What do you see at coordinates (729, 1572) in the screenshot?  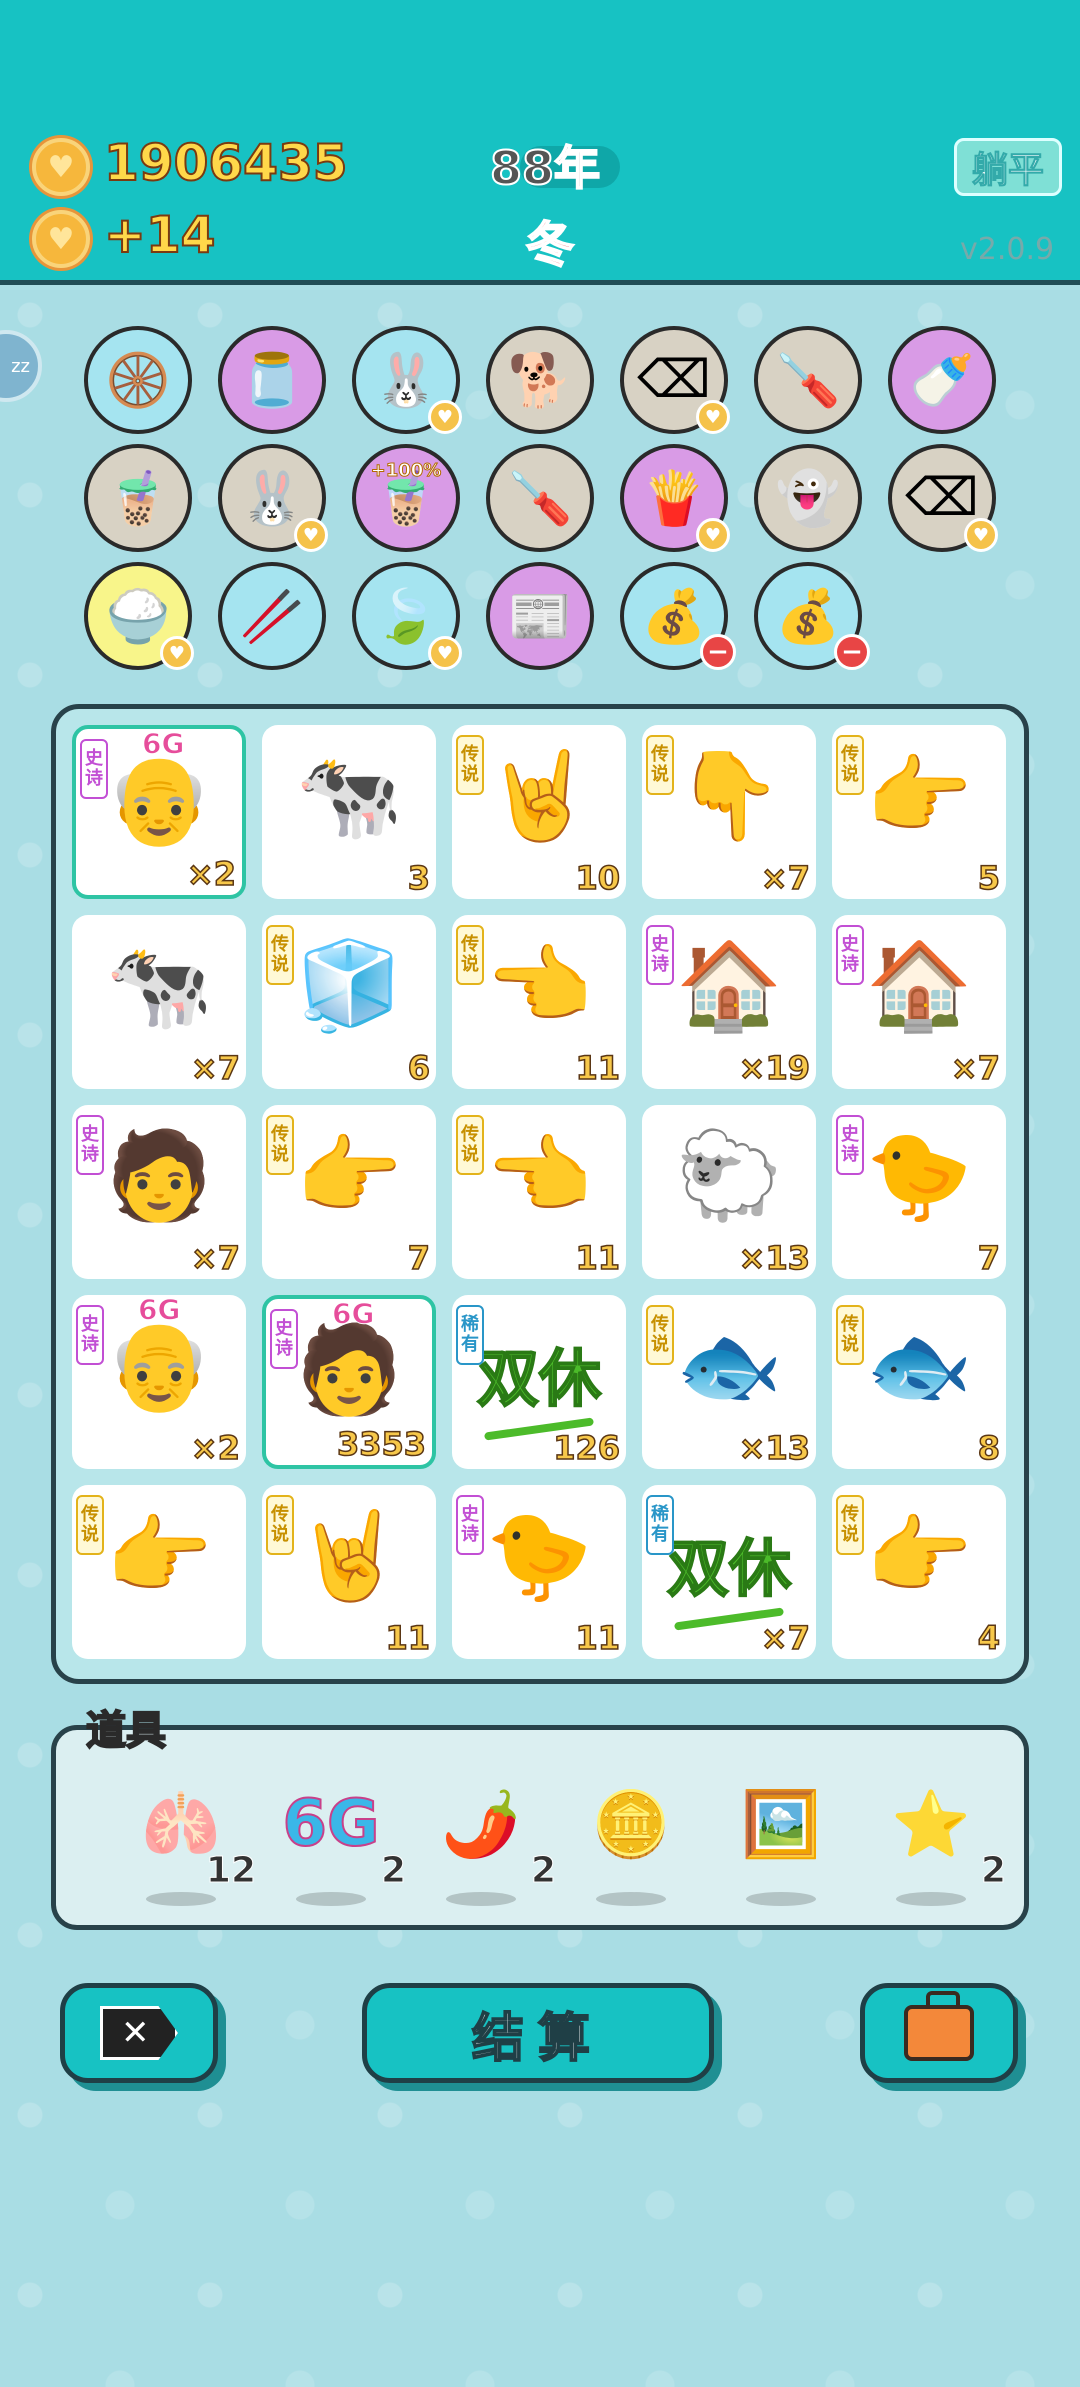 I see `double-rest-cell: 双休 稀有 ×7` at bounding box center [729, 1572].